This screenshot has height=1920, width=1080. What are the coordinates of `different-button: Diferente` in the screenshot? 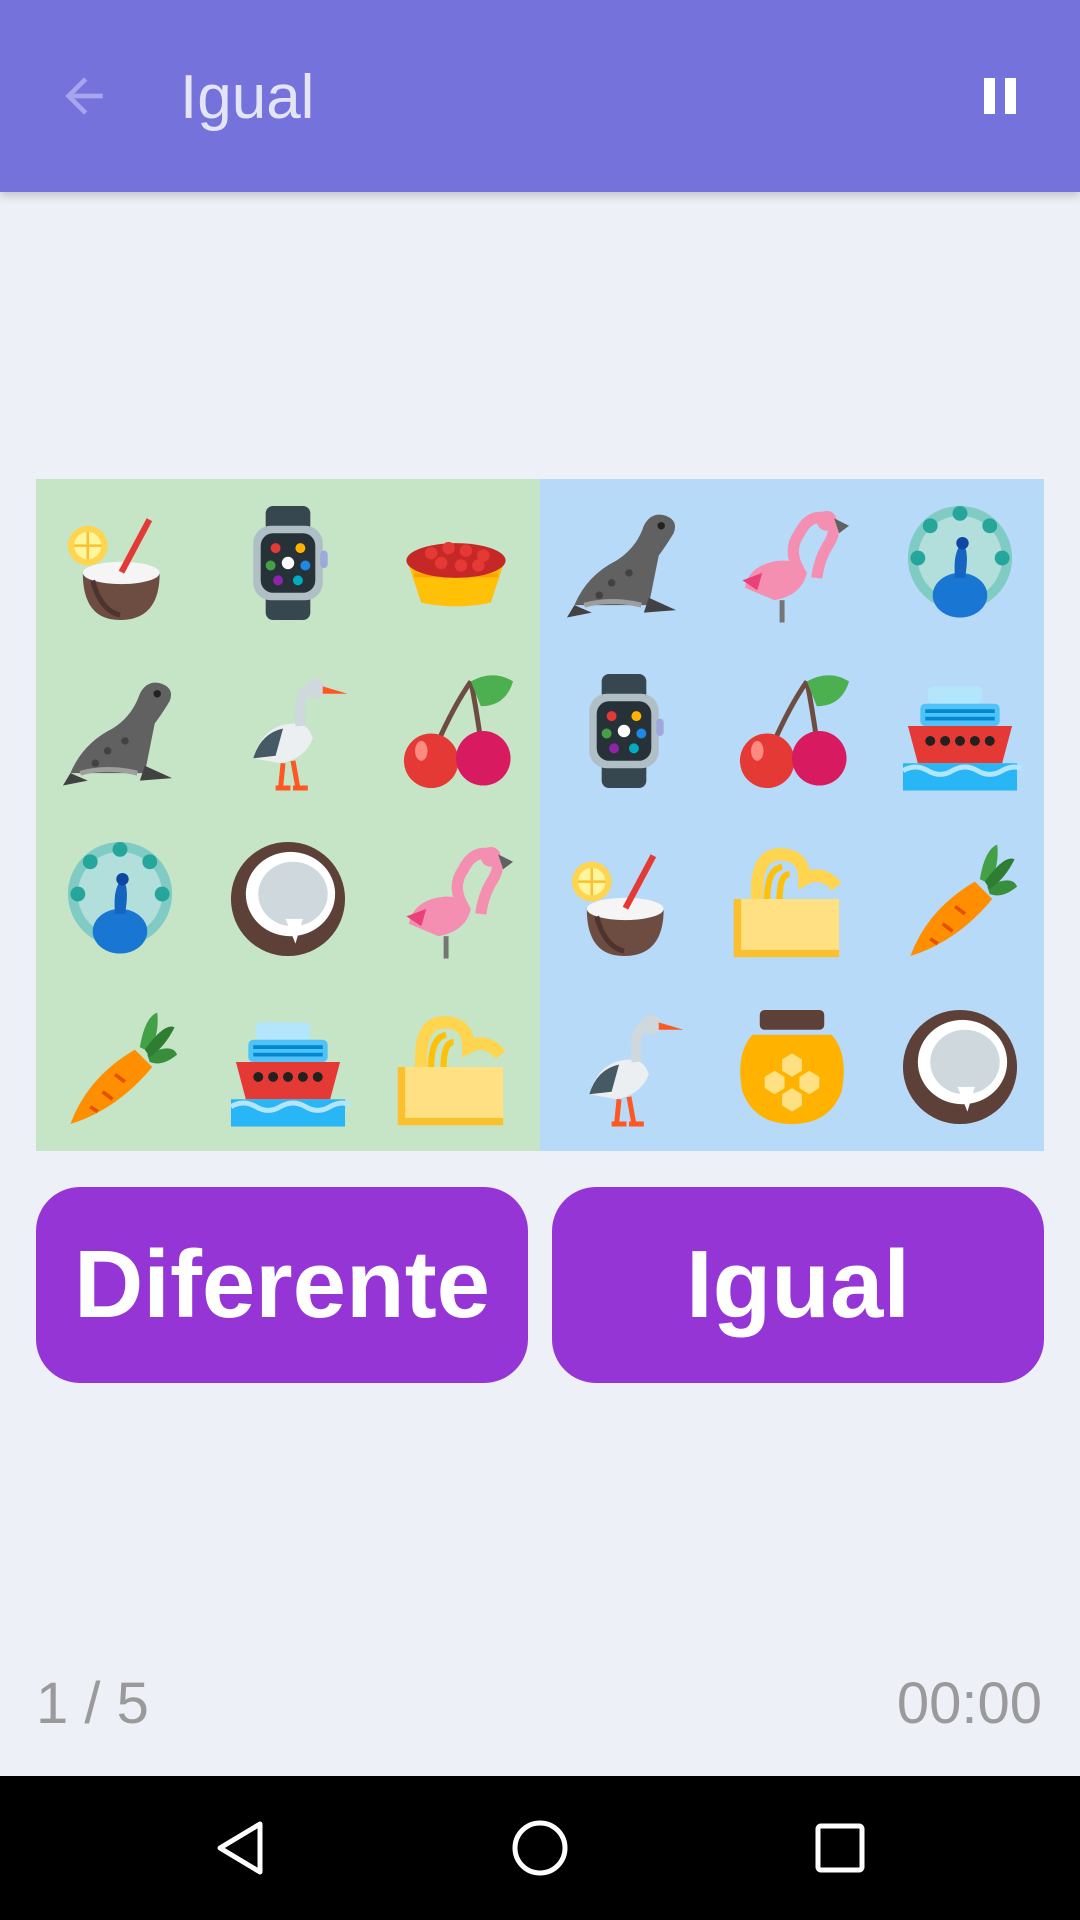 It's located at (282, 1285).